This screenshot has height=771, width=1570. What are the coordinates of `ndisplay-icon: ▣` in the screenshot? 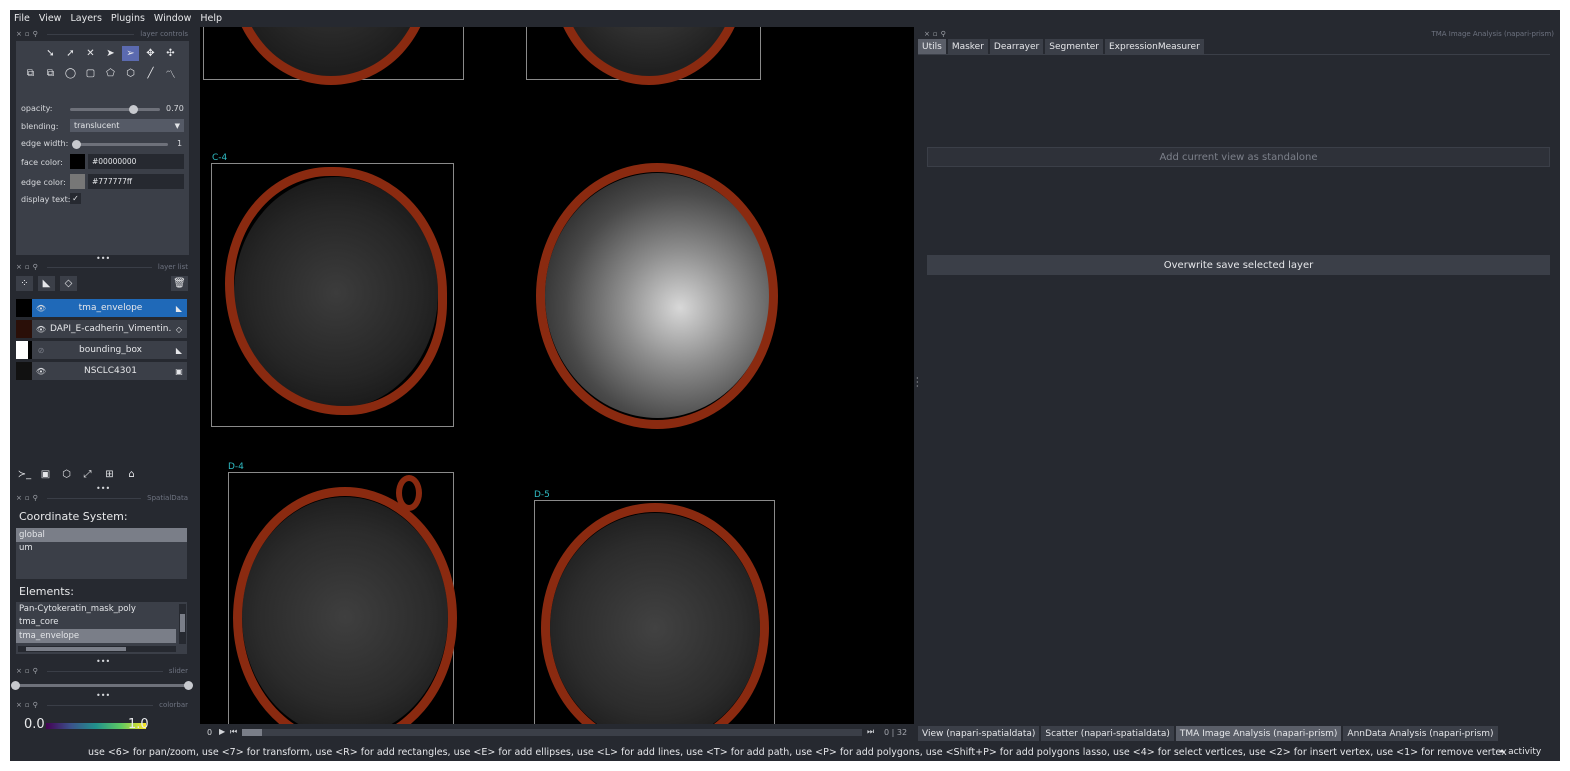 It's located at (45, 474).